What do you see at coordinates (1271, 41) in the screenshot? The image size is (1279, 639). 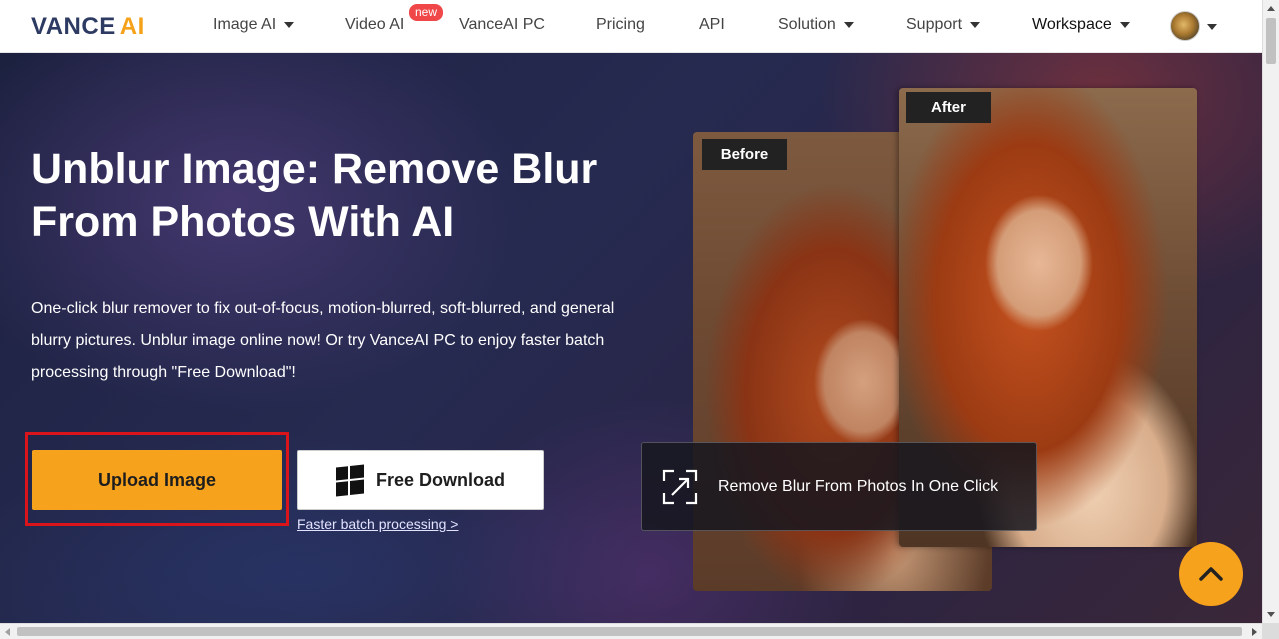 I see `vertical-scroll-thumb` at bounding box center [1271, 41].